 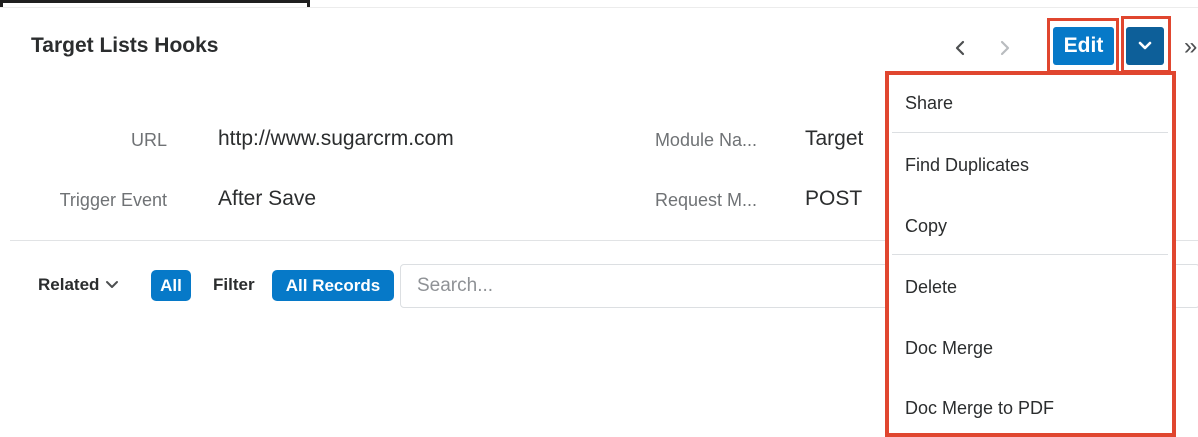 What do you see at coordinates (171, 285) in the screenshot?
I see `related-all-pill: All` at bounding box center [171, 285].